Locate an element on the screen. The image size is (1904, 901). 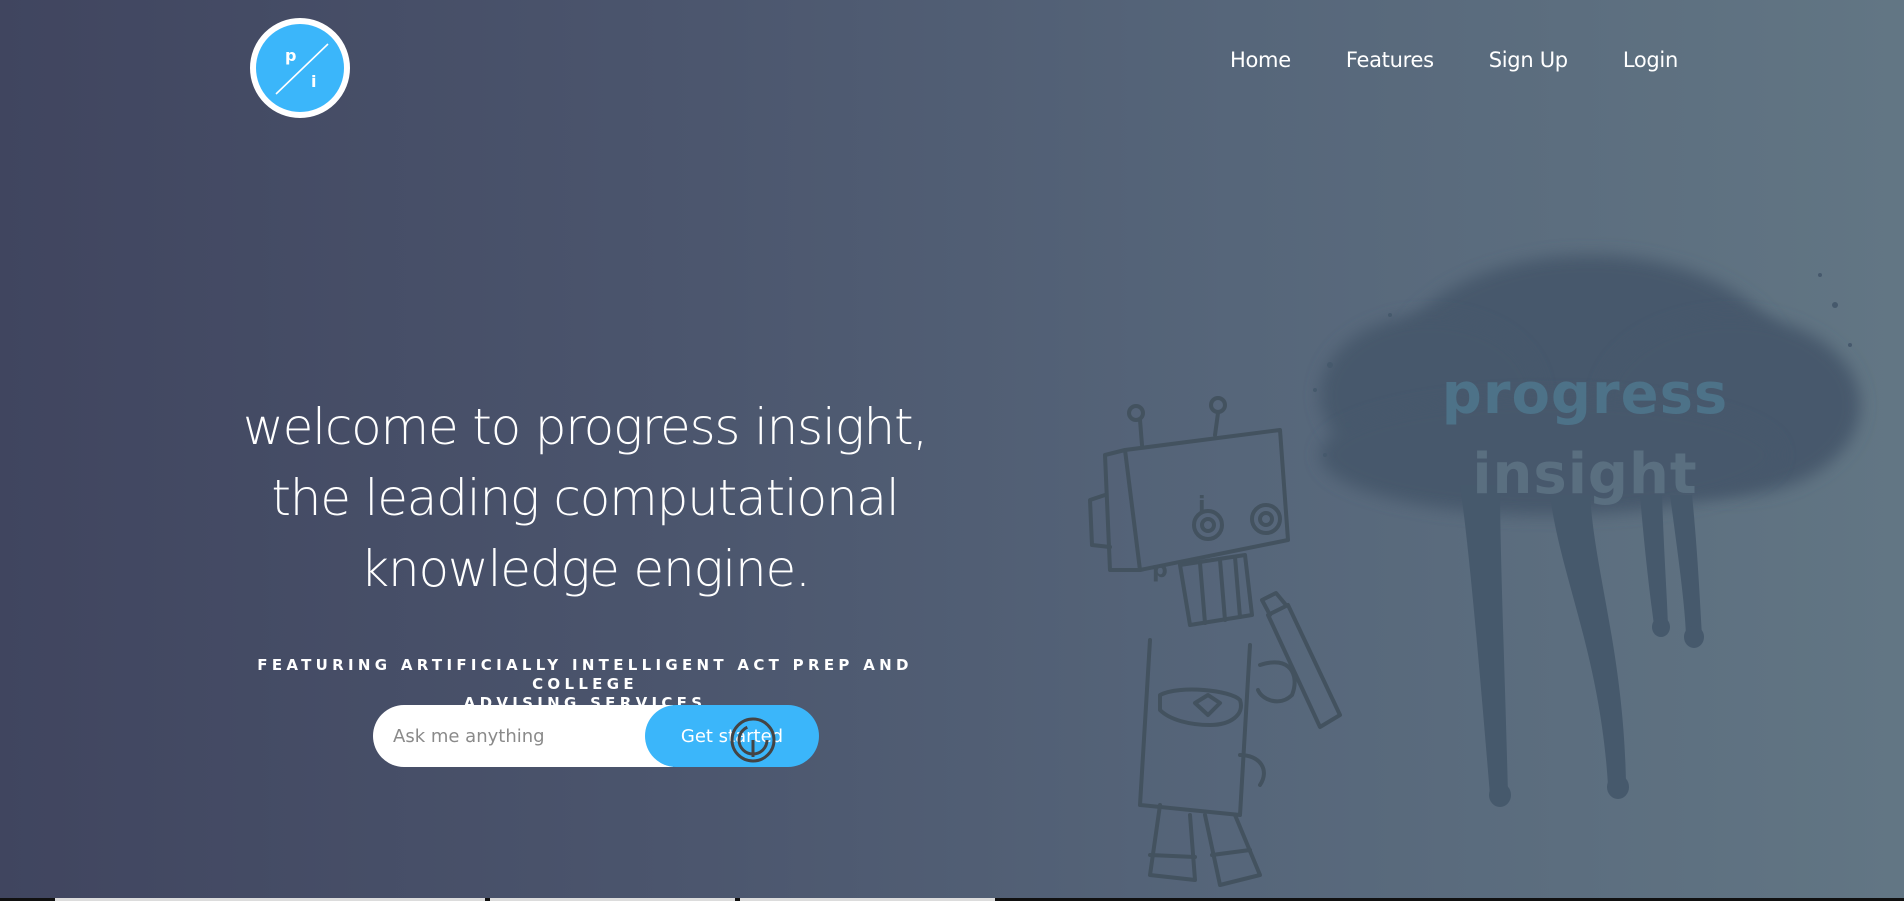
logo-letter-p: p is located at coordinates (291, 55).